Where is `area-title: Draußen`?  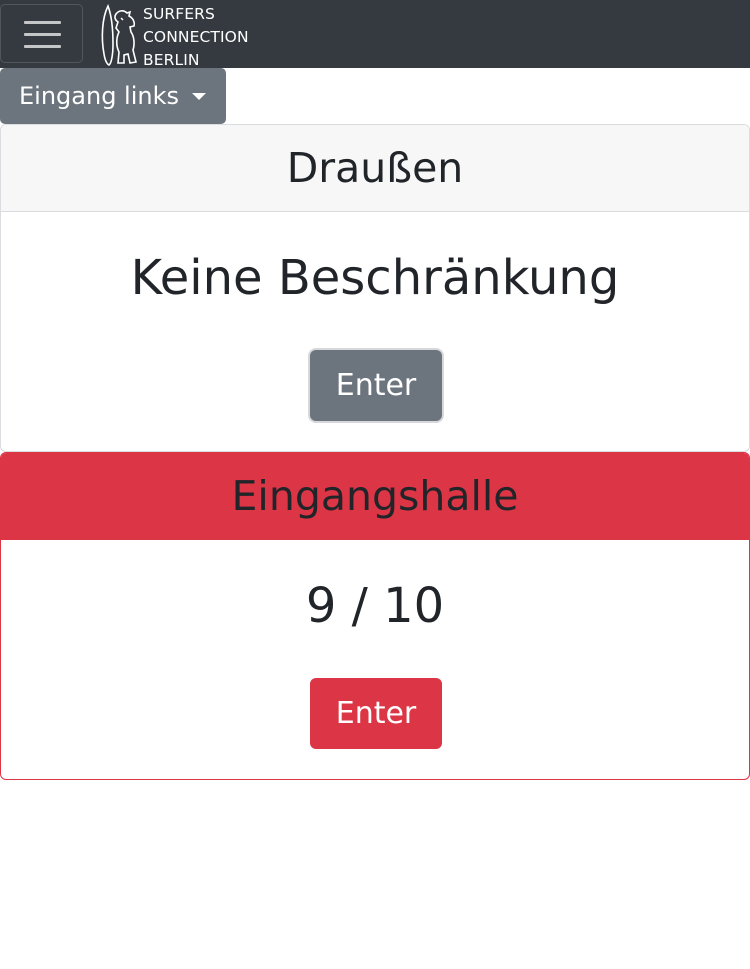
area-title: Draußen is located at coordinates (375, 168).